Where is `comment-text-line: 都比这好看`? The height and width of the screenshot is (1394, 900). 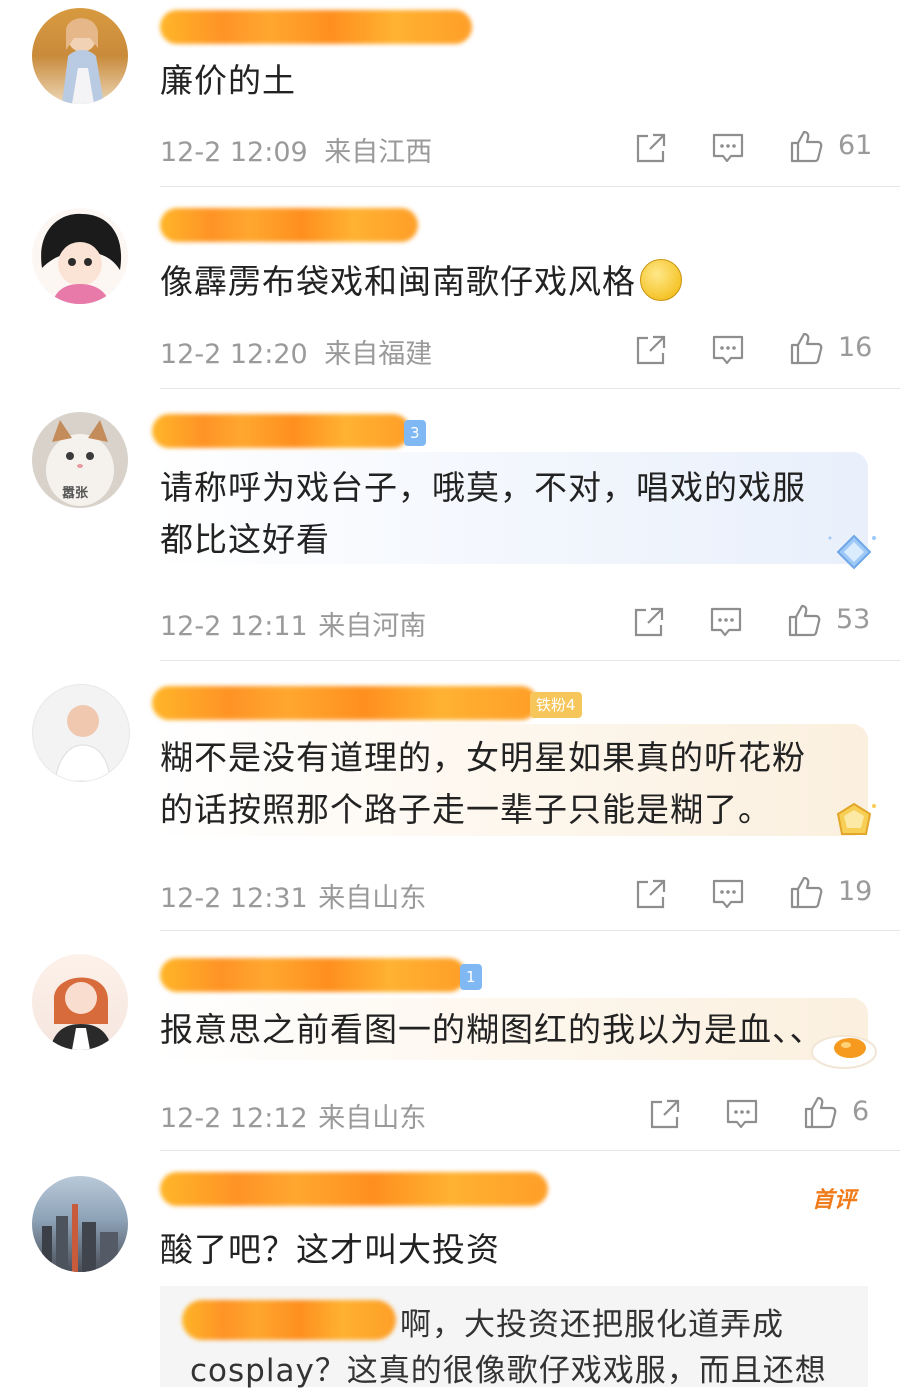 comment-text-line: 都比这好看 is located at coordinates (245, 539).